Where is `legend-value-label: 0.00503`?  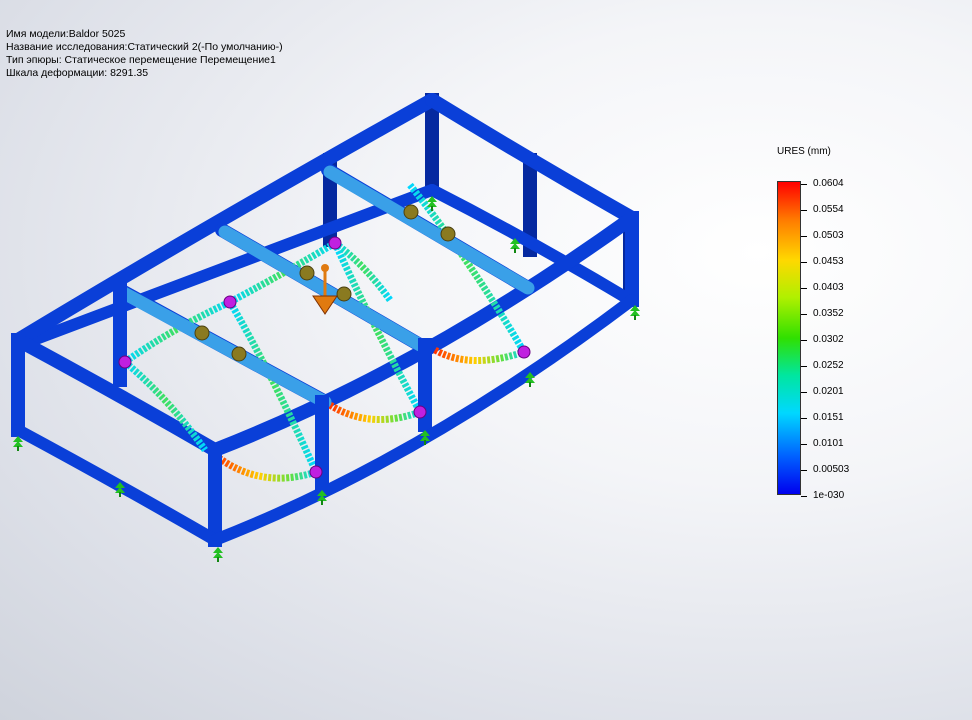 legend-value-label: 0.00503 is located at coordinates (831, 469).